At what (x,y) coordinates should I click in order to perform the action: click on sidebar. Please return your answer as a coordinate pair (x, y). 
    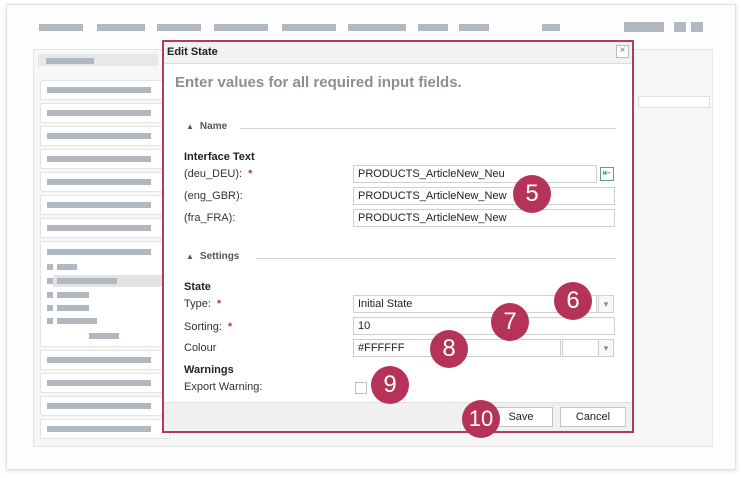
    Looking at the image, I should click on (105, 255).